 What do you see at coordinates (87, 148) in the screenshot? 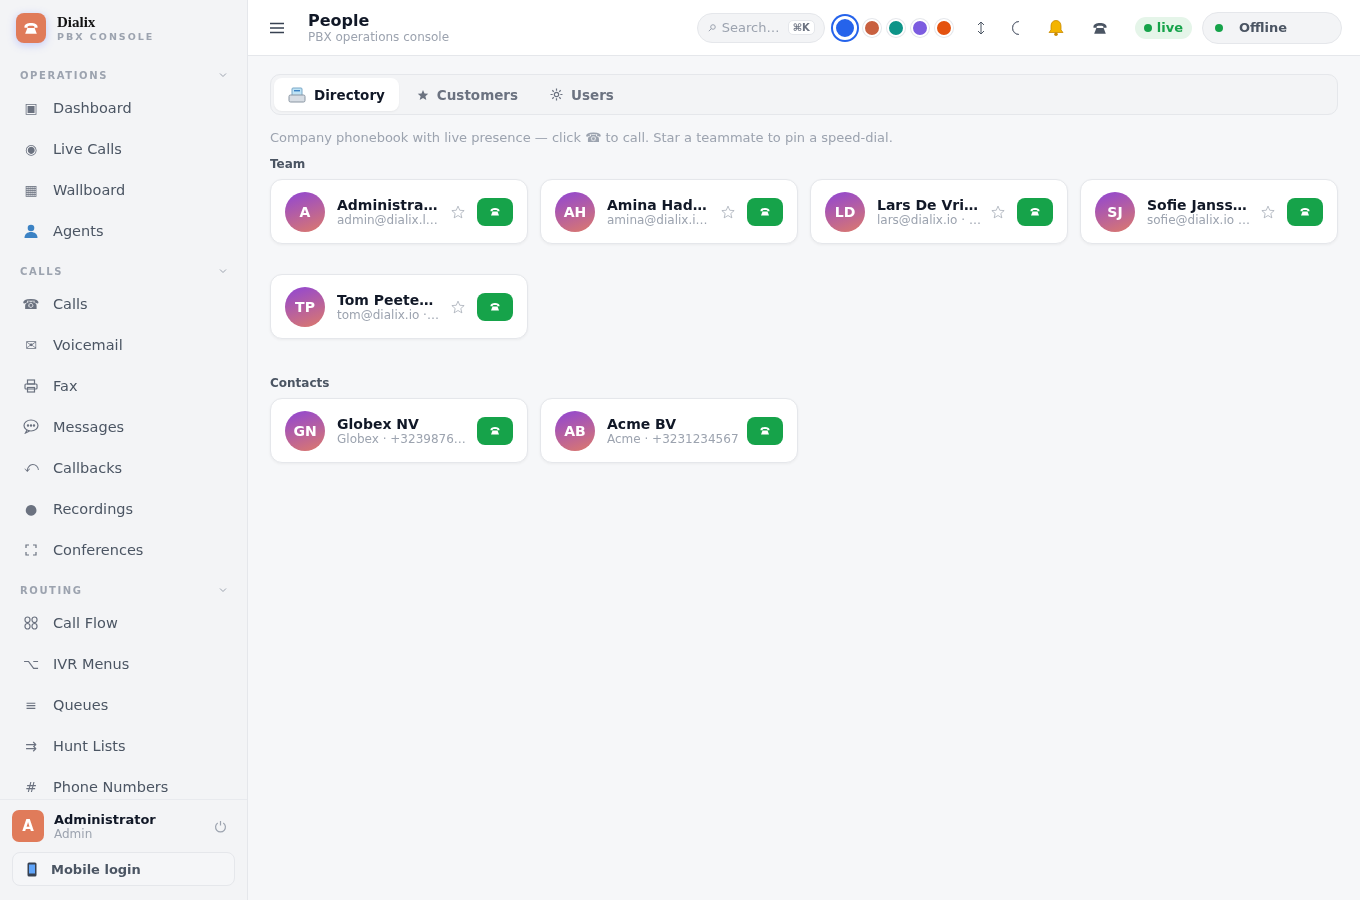
I see `nav-item: Live Calls` at bounding box center [87, 148].